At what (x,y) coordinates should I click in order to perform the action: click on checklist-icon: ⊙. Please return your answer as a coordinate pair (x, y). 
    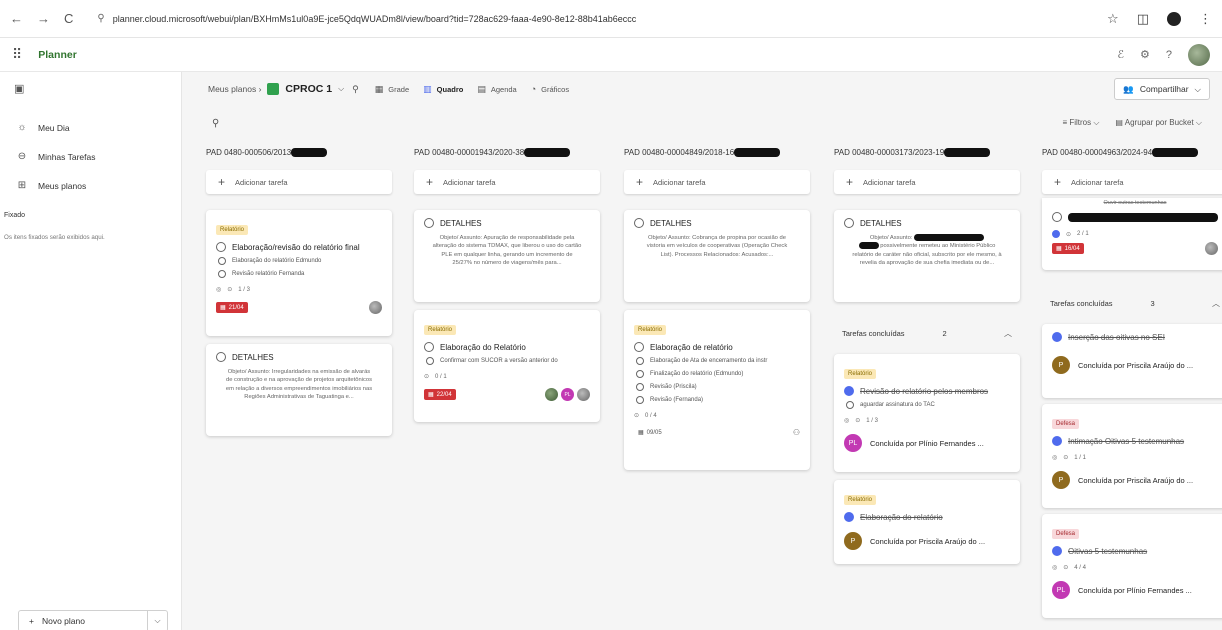
    Looking at the image, I should click on (230, 290).